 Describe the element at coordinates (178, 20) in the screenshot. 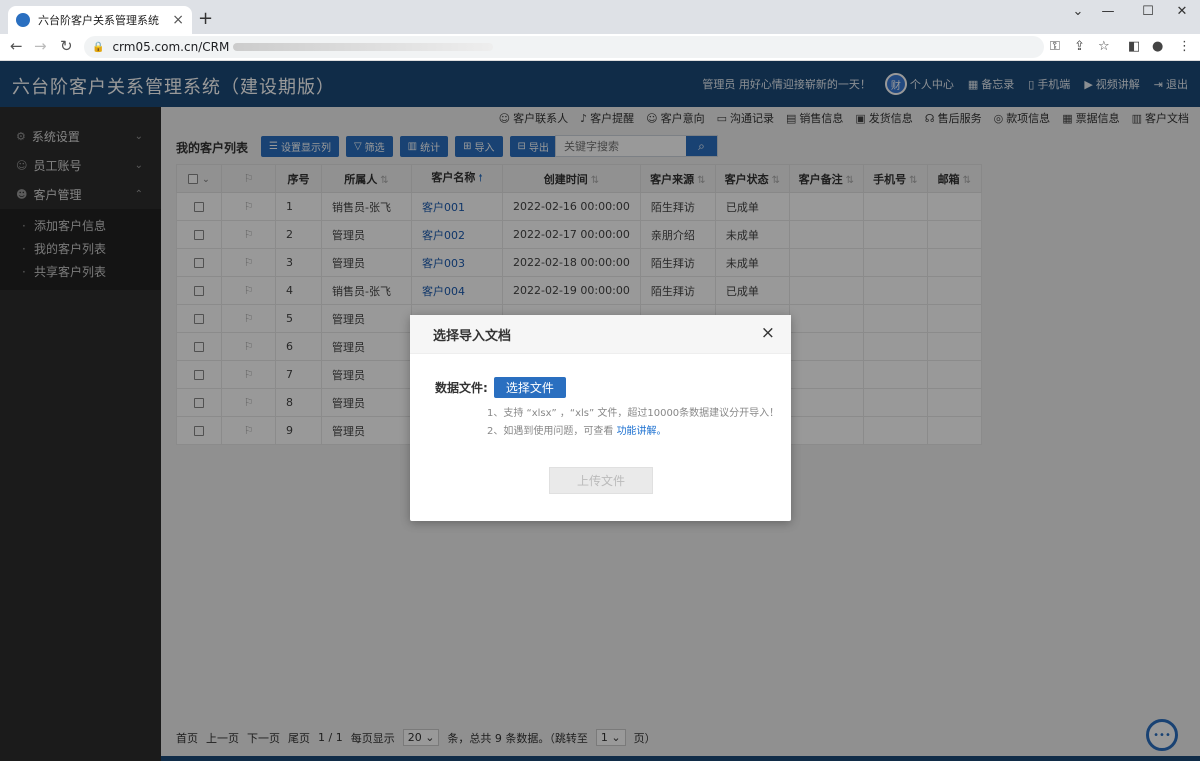

I see `tab-close-icon: ×` at that location.